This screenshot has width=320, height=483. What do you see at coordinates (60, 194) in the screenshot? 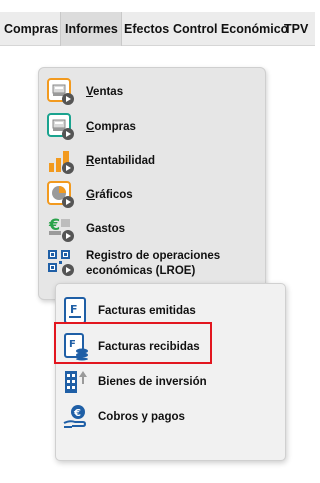
I see `pie-chart-icon` at bounding box center [60, 194].